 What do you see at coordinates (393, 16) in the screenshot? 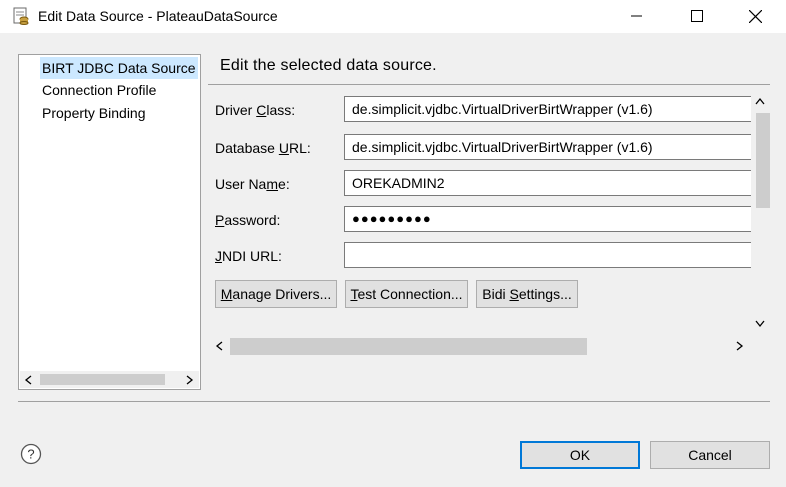
I see `title-bar: Edit Data Source - PlateauDataSource` at bounding box center [393, 16].